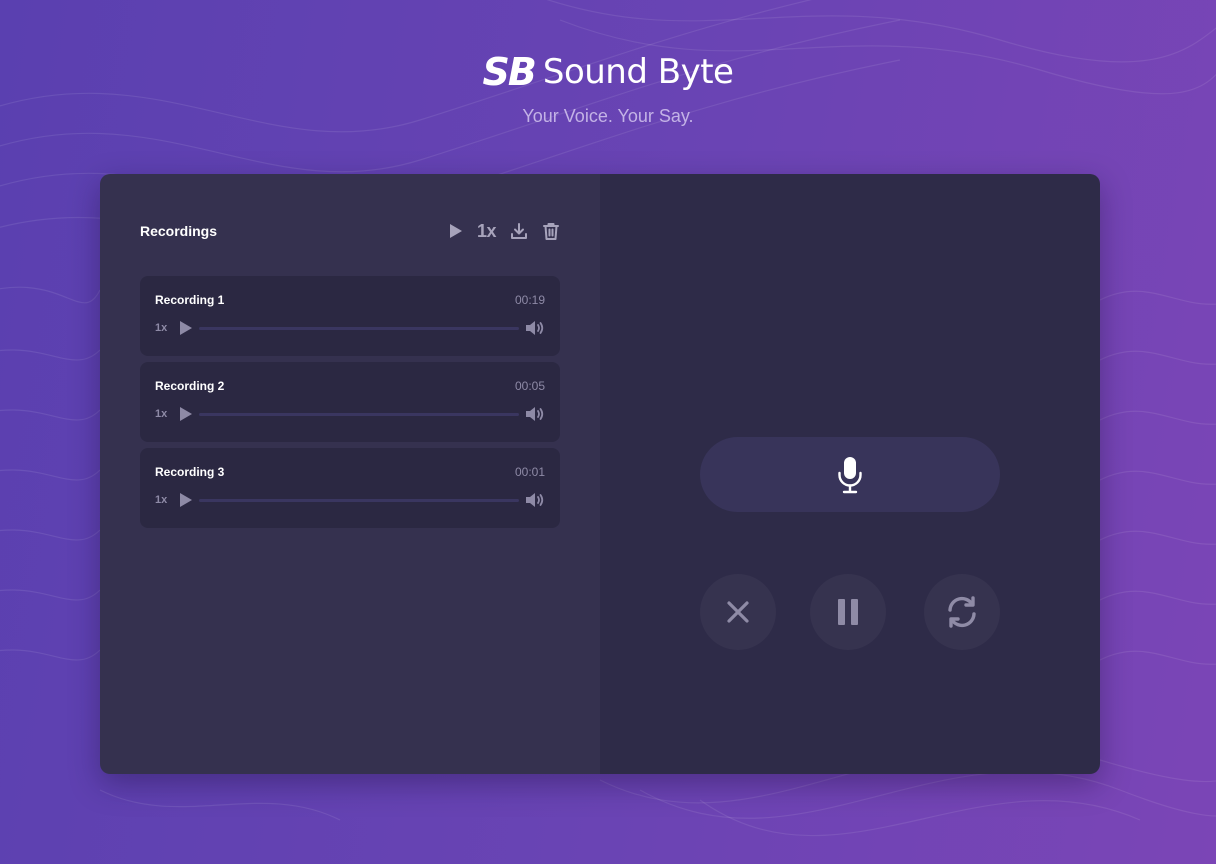  Describe the element at coordinates (350, 231) in the screenshot. I see `recordings-header: Recordings 1x` at that location.